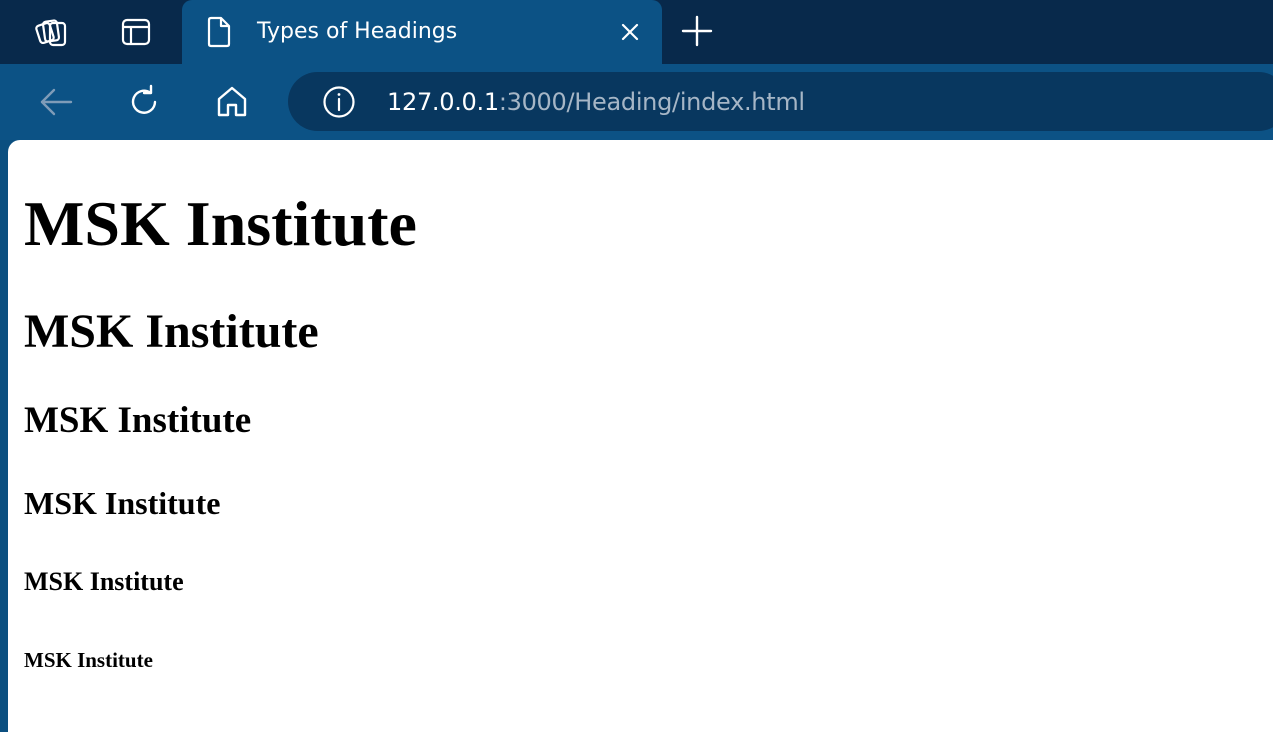  Describe the element at coordinates (56, 102) in the screenshot. I see `back-arrow-icon` at that location.